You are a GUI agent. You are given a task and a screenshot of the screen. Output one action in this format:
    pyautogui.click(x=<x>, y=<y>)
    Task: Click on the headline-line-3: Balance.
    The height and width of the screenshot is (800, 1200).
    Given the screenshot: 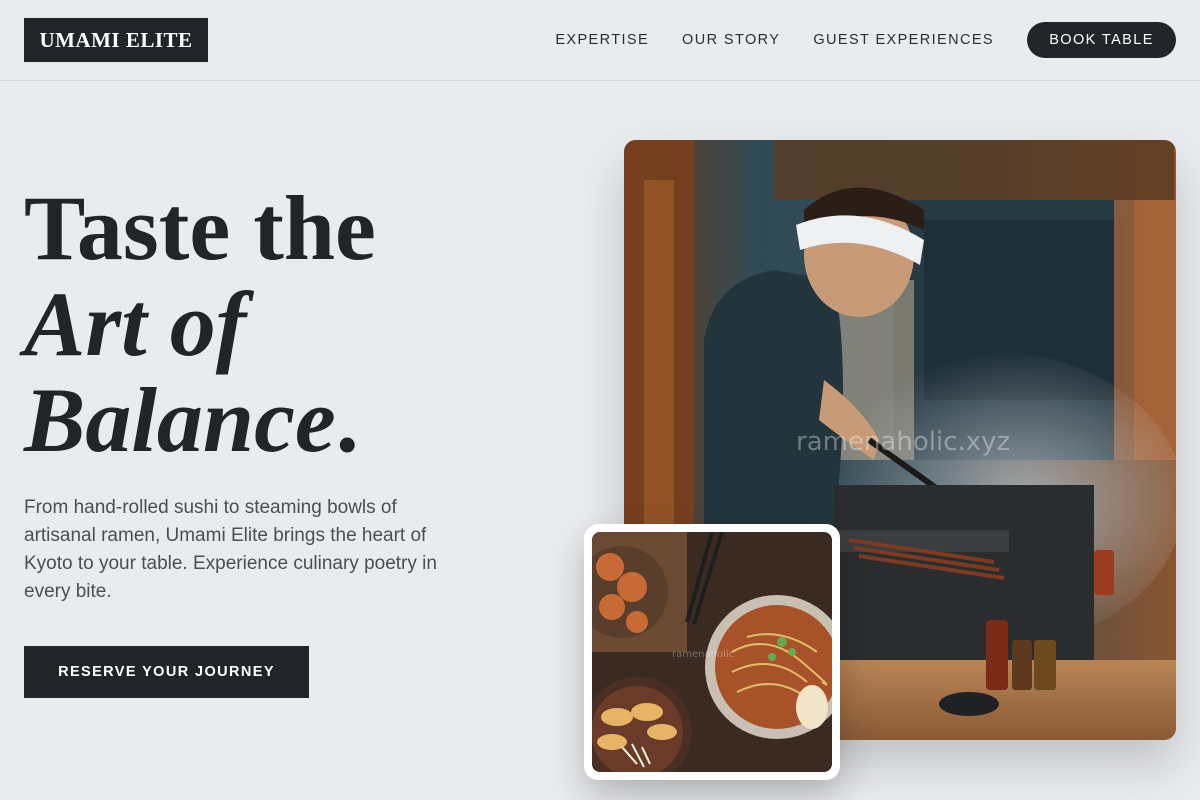 What is the action you would take?
    pyautogui.click(x=200, y=420)
    